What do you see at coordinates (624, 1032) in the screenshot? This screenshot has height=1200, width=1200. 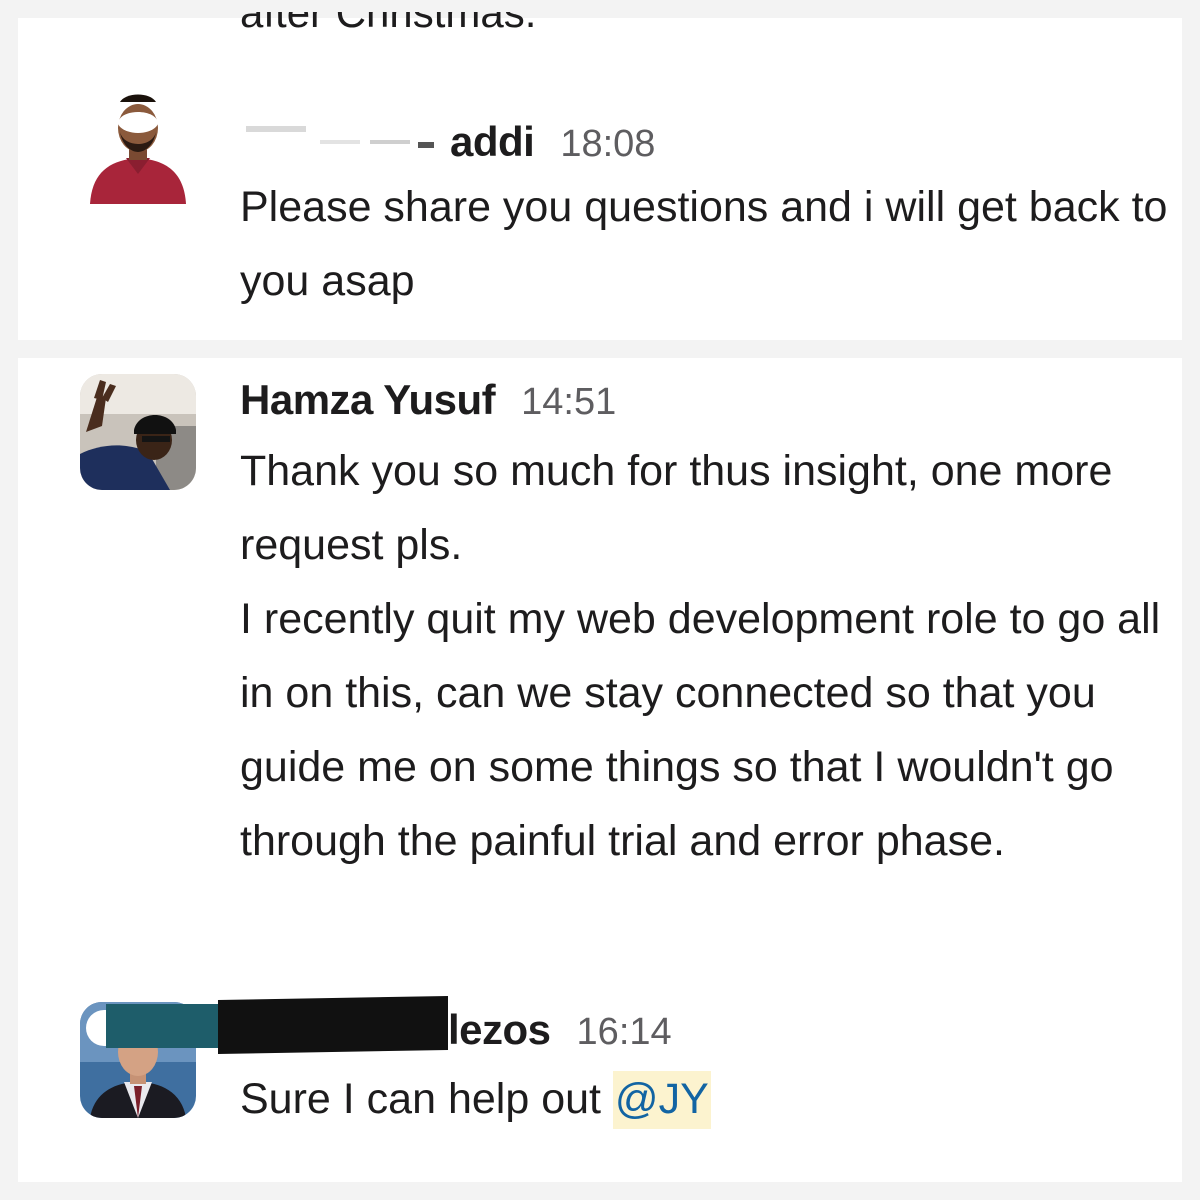 I see `message-timestamp: 16:14` at bounding box center [624, 1032].